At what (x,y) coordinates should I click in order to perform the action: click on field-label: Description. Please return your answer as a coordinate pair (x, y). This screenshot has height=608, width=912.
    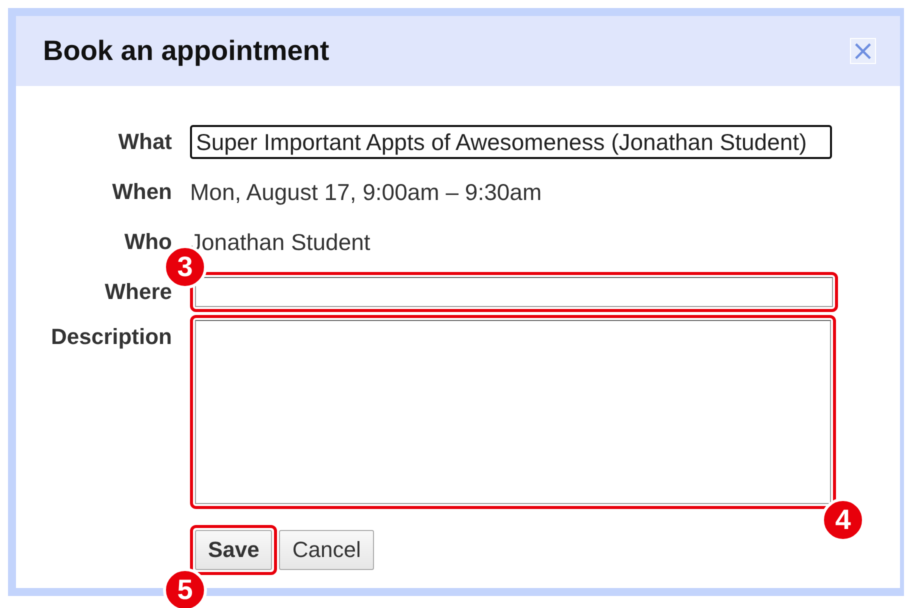
    Looking at the image, I should click on (111, 336).